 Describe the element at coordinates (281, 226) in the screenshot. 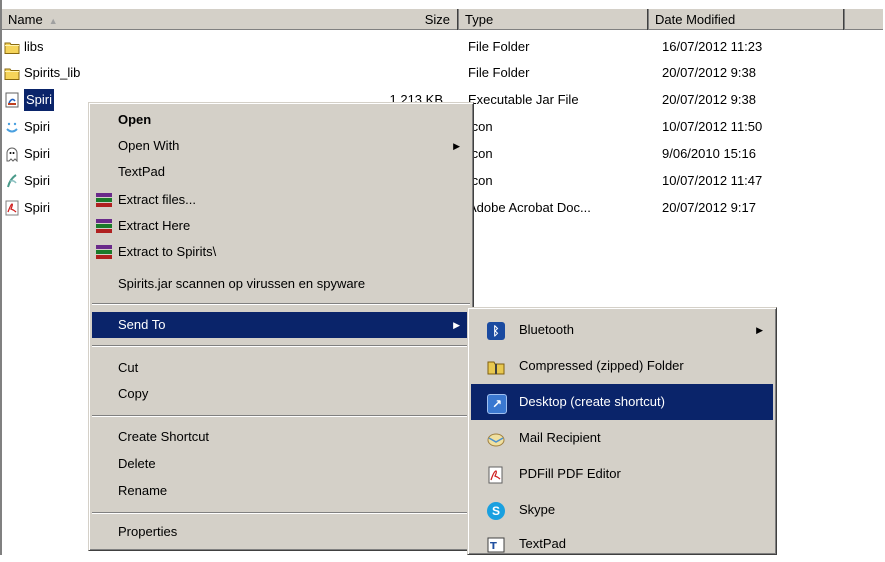

I see `menu-item-extract-here: Extract Here` at that location.